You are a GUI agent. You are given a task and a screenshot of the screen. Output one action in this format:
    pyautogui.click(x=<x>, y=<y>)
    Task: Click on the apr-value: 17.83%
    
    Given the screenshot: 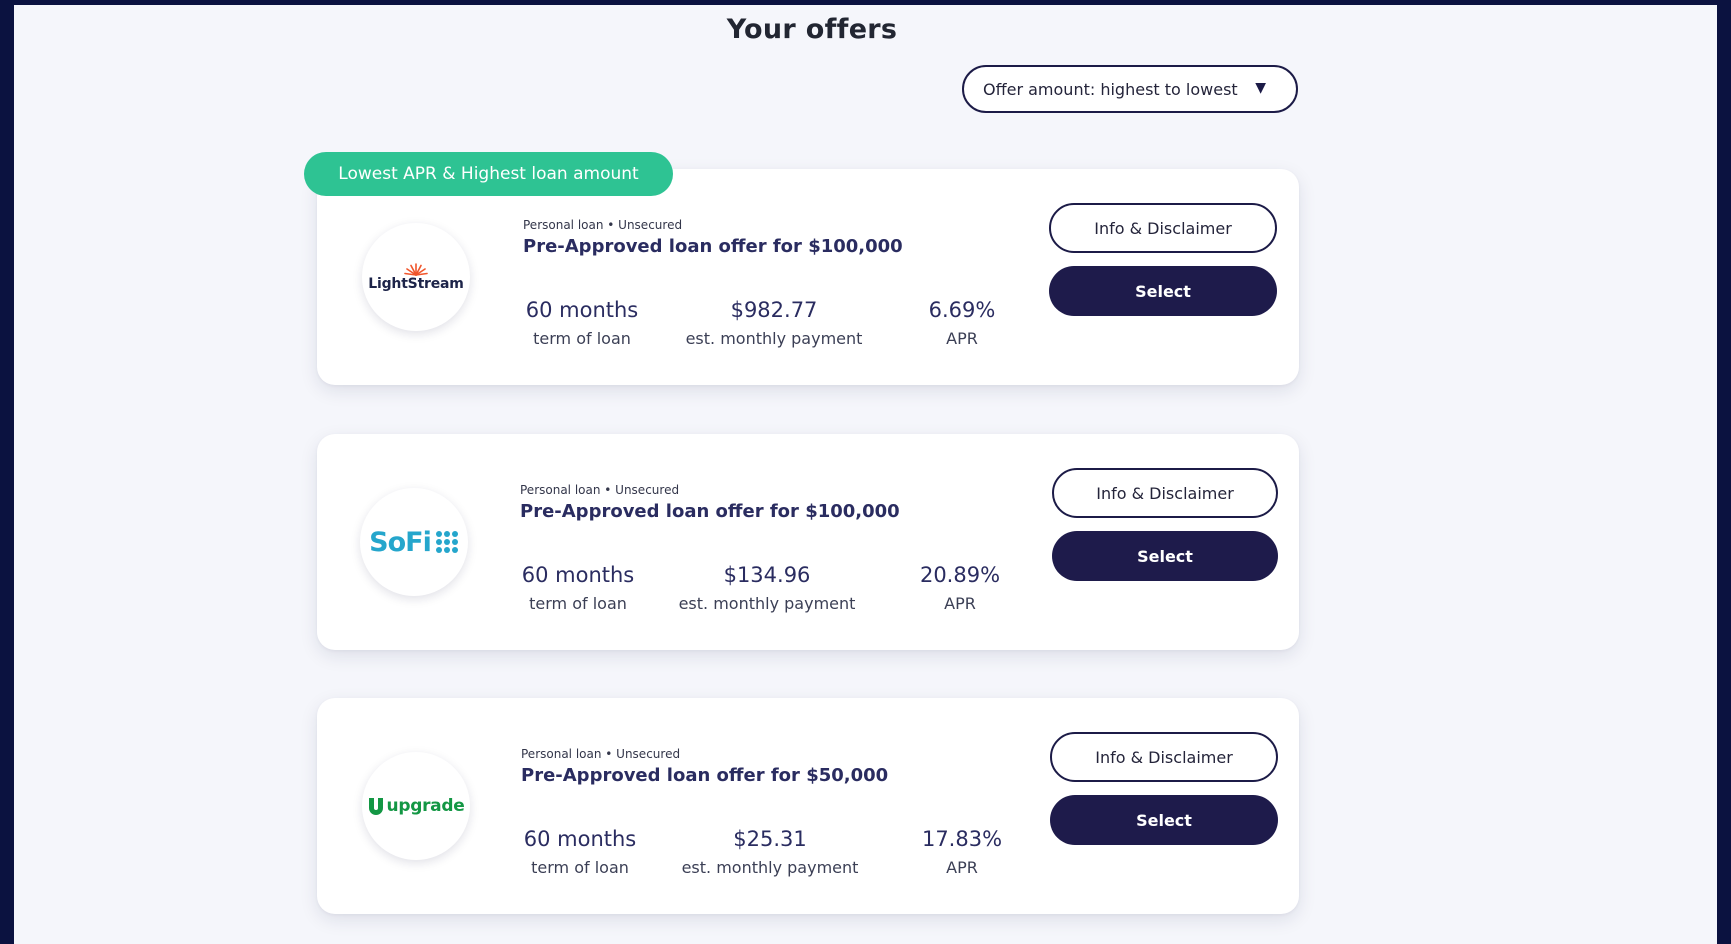 What is the action you would take?
    pyautogui.click(x=962, y=839)
    